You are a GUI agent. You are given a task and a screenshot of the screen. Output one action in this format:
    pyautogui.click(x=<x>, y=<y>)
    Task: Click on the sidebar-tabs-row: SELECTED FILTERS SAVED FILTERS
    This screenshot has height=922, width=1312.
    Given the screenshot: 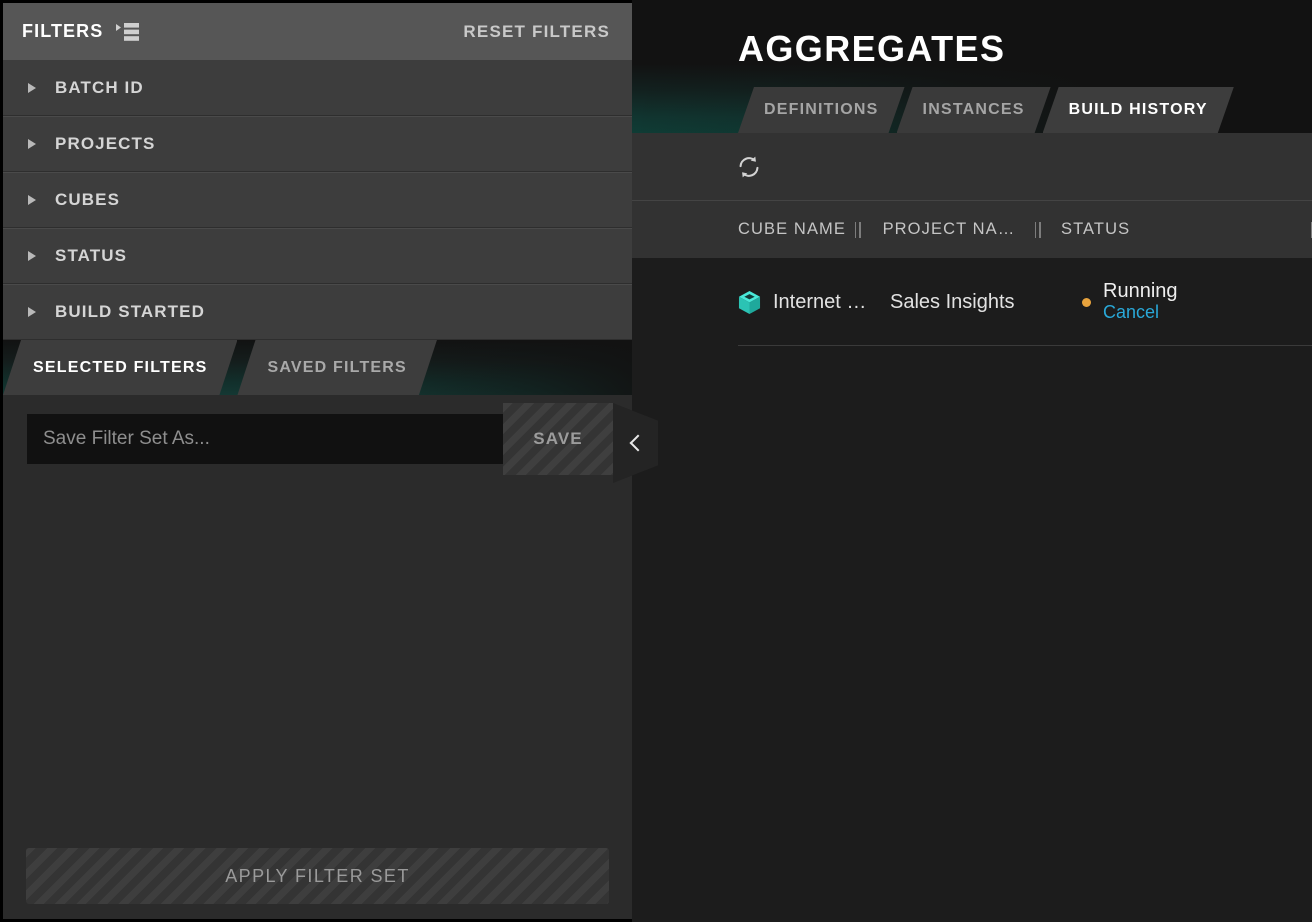 What is the action you would take?
    pyautogui.click(x=317, y=367)
    